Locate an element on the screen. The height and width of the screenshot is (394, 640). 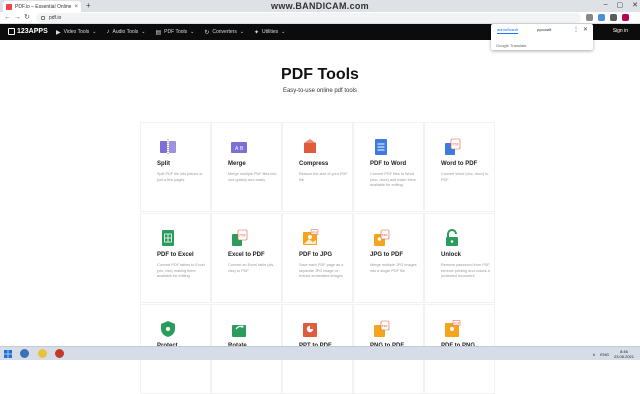
tab-close-icon: × is located at coordinates (76, 7).